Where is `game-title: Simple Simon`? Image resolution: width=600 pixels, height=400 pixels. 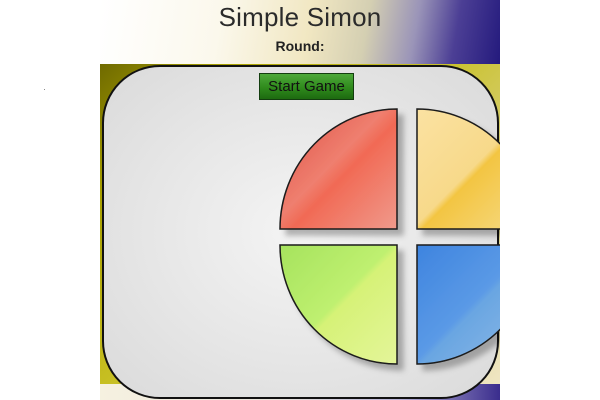
game-title: Simple Simon is located at coordinates (300, 17).